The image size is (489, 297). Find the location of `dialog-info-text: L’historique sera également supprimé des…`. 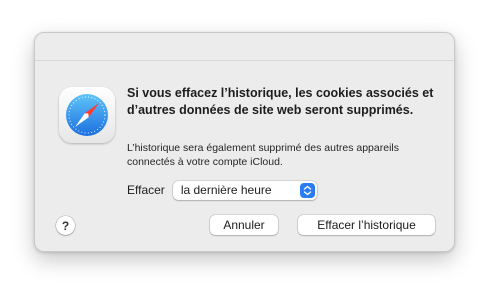

dialog-info-text: L’historique sera également supprimé des… is located at coordinates (263, 155).